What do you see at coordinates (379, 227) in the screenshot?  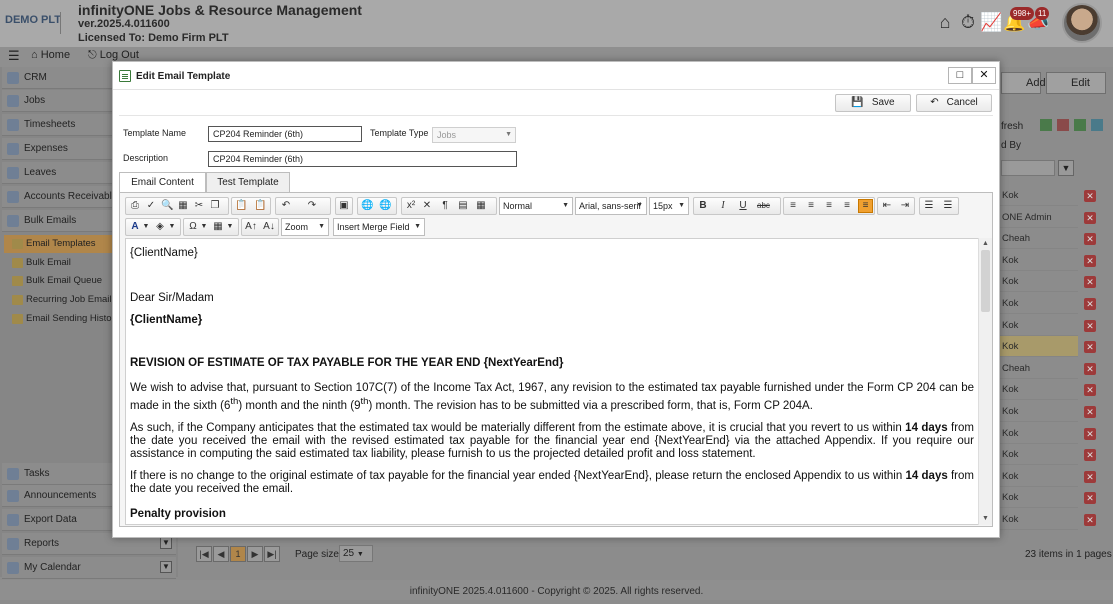 I see `insert-merge-field-select: Insert Merge Field ▼` at bounding box center [379, 227].